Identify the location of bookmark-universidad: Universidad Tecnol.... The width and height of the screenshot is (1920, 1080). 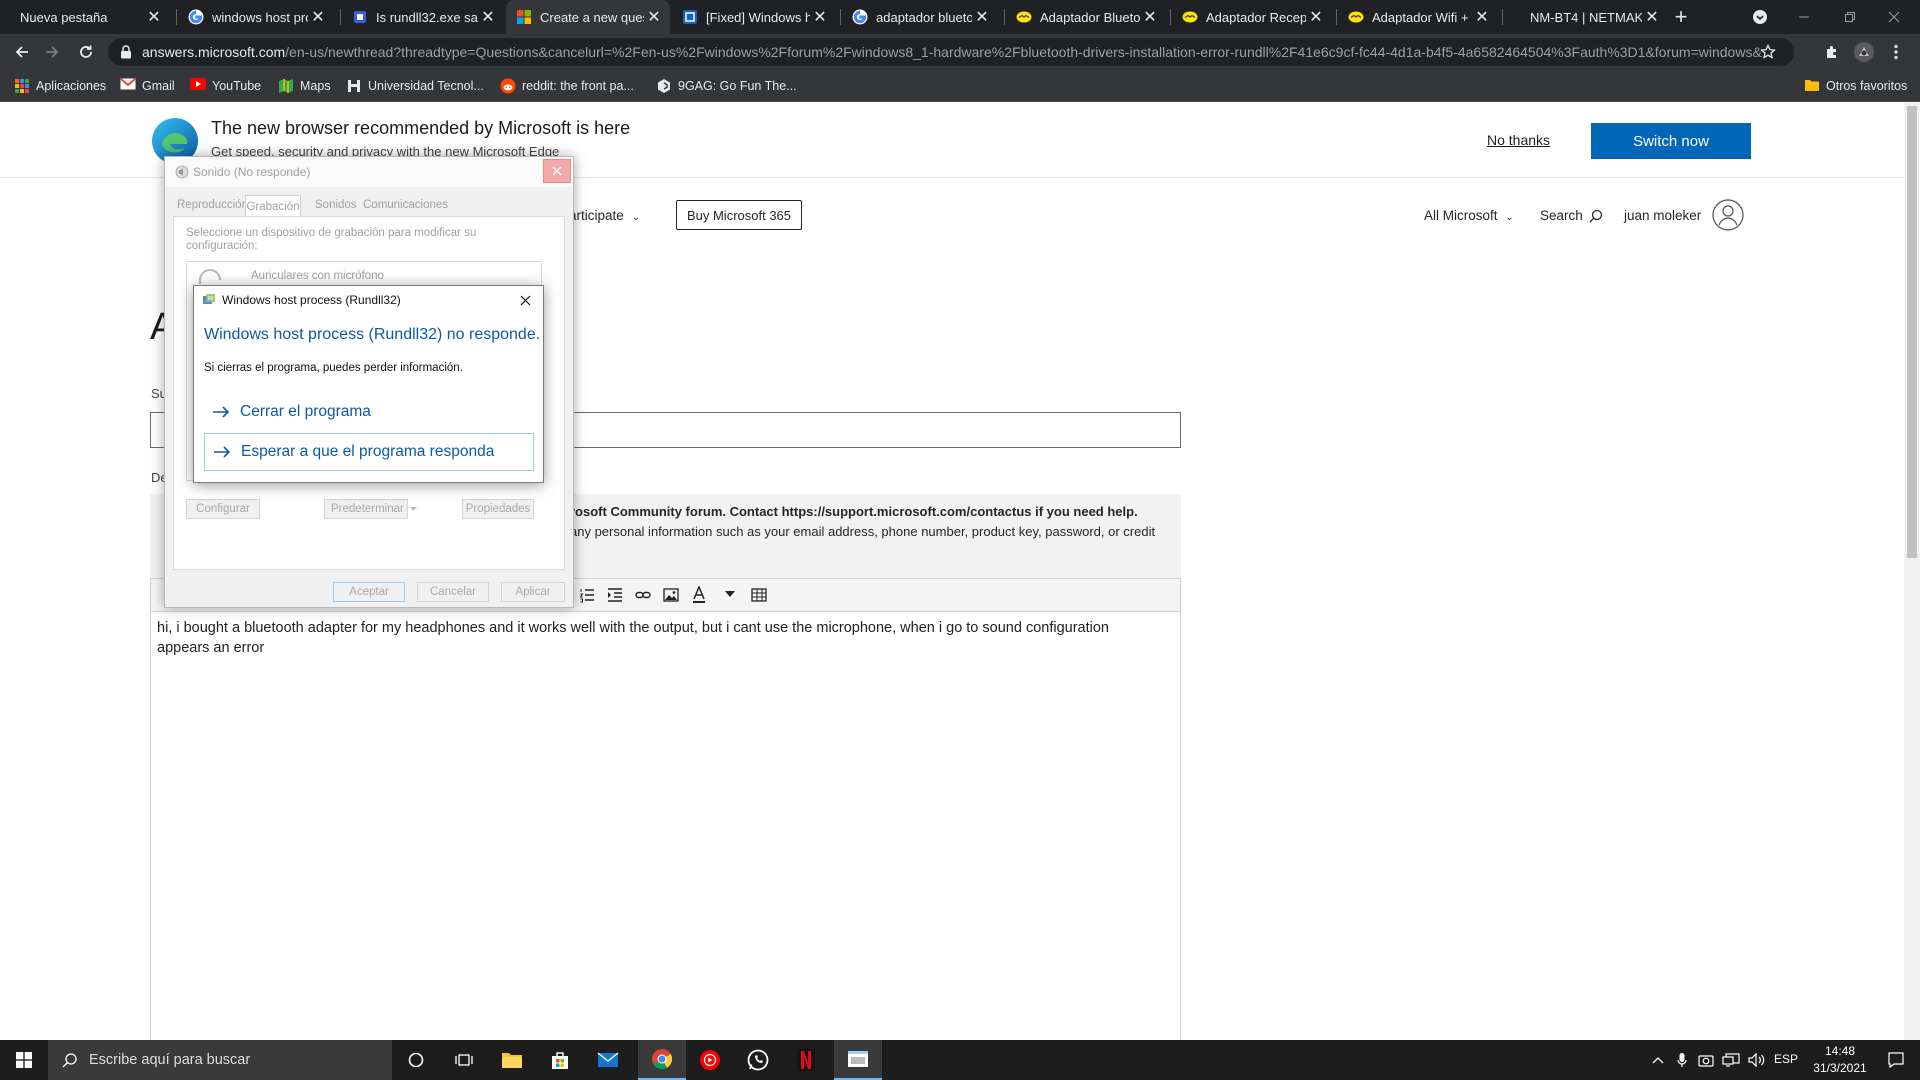
(415, 86).